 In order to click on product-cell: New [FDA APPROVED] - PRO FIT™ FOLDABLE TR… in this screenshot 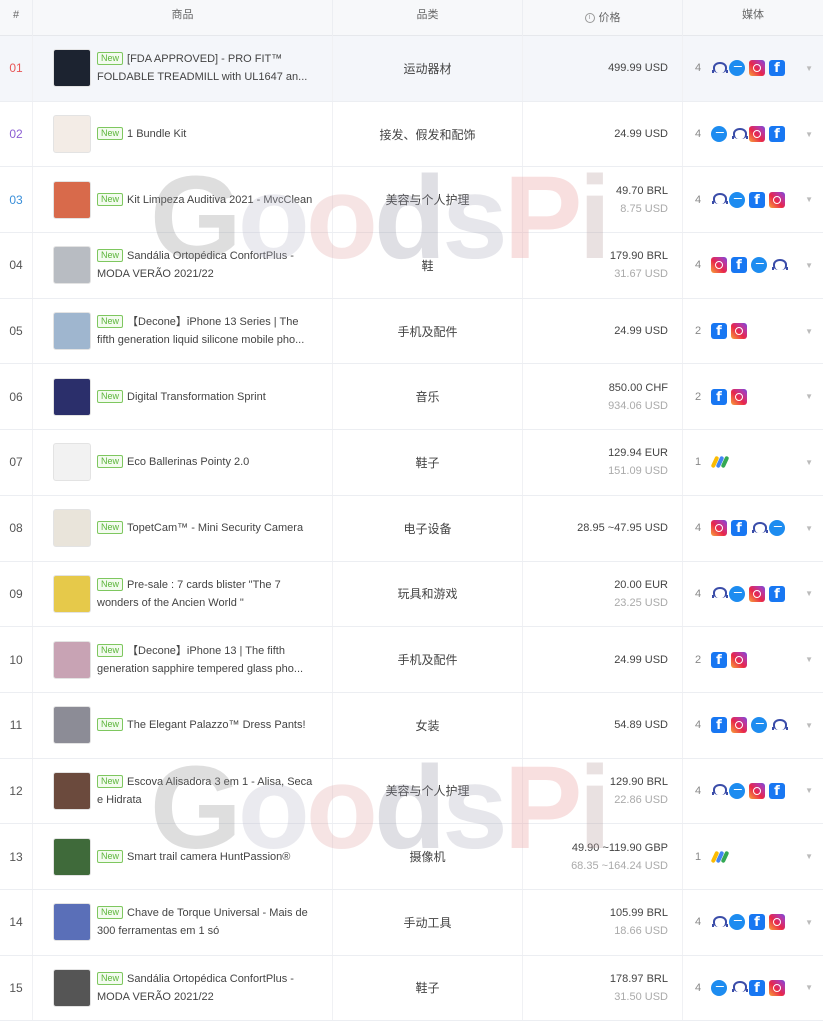, I will do `click(183, 68)`.